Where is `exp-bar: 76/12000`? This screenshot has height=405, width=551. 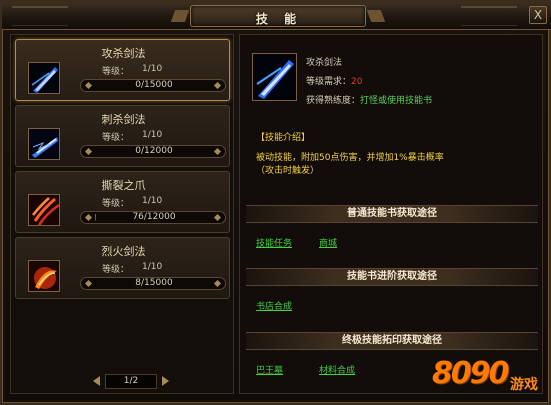
exp-bar: 76/12000 is located at coordinates (153, 217).